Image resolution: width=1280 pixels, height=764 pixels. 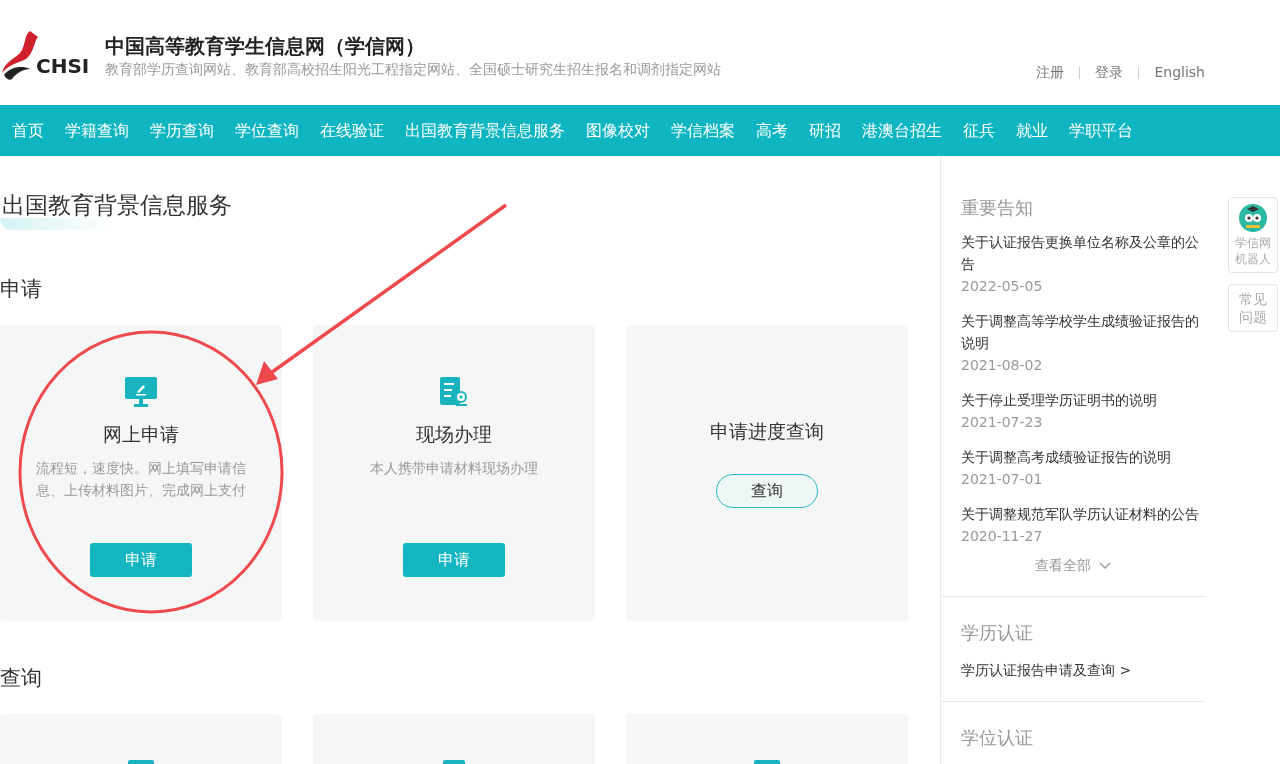 I want to click on logo: CHSI, so click(x=46, y=52).